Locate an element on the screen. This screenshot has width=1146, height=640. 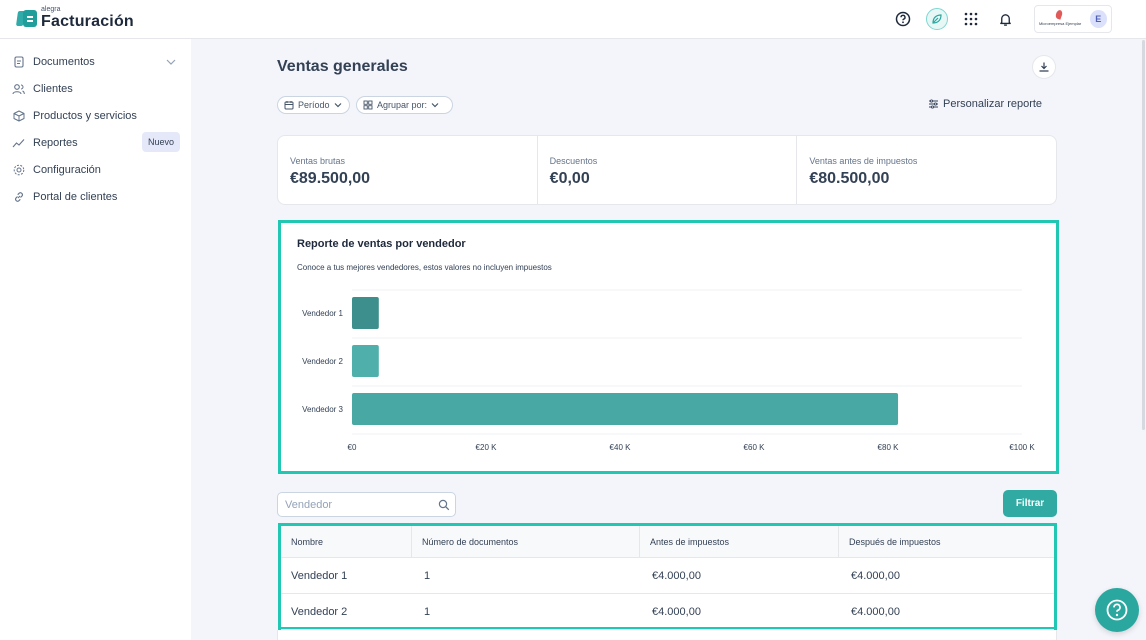
box-icon is located at coordinates (18, 116).